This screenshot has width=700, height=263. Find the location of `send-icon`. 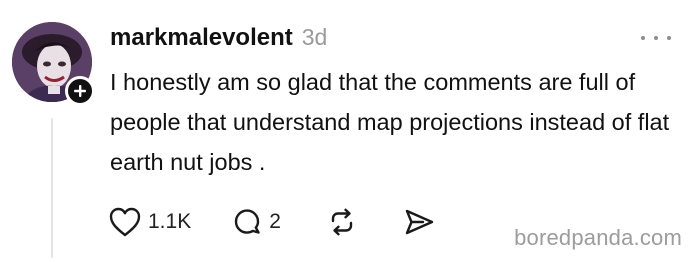

send-icon is located at coordinates (419, 222).